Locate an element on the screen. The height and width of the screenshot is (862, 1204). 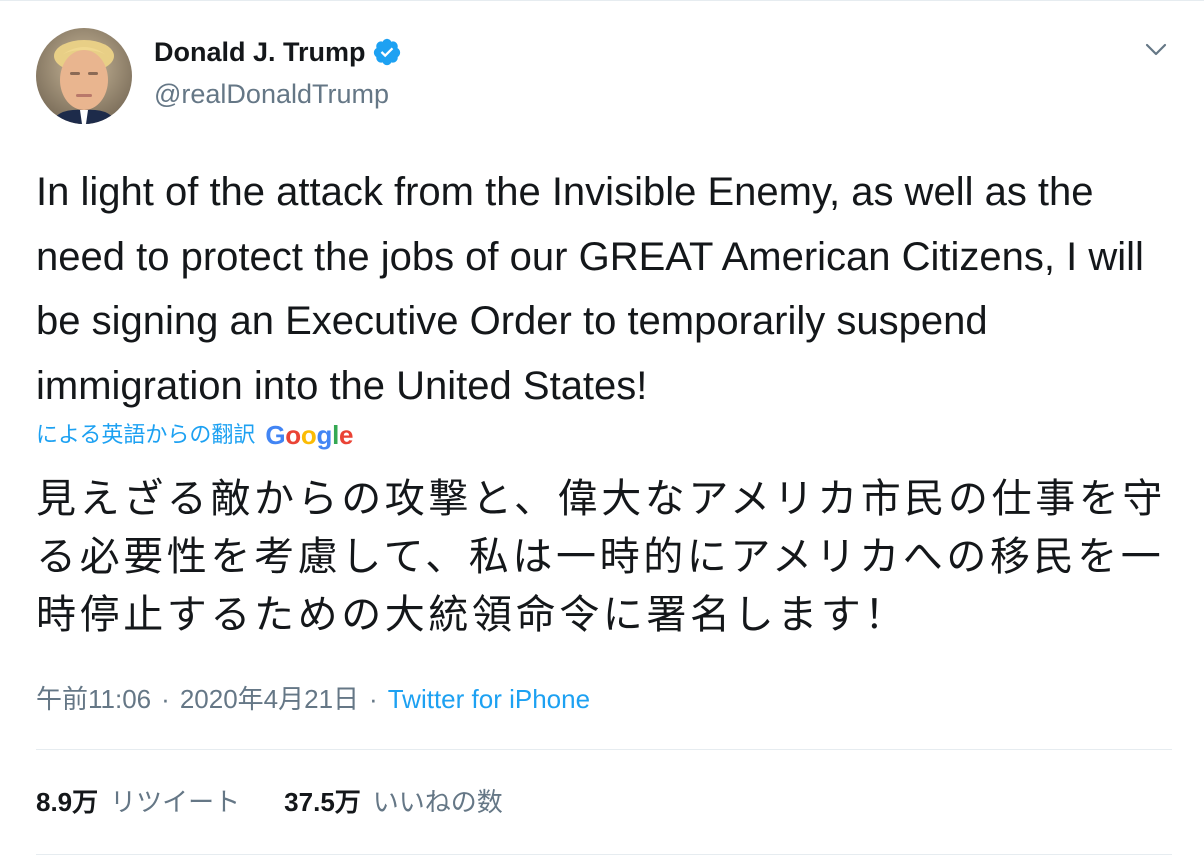
stats-divider is located at coordinates (604, 854).